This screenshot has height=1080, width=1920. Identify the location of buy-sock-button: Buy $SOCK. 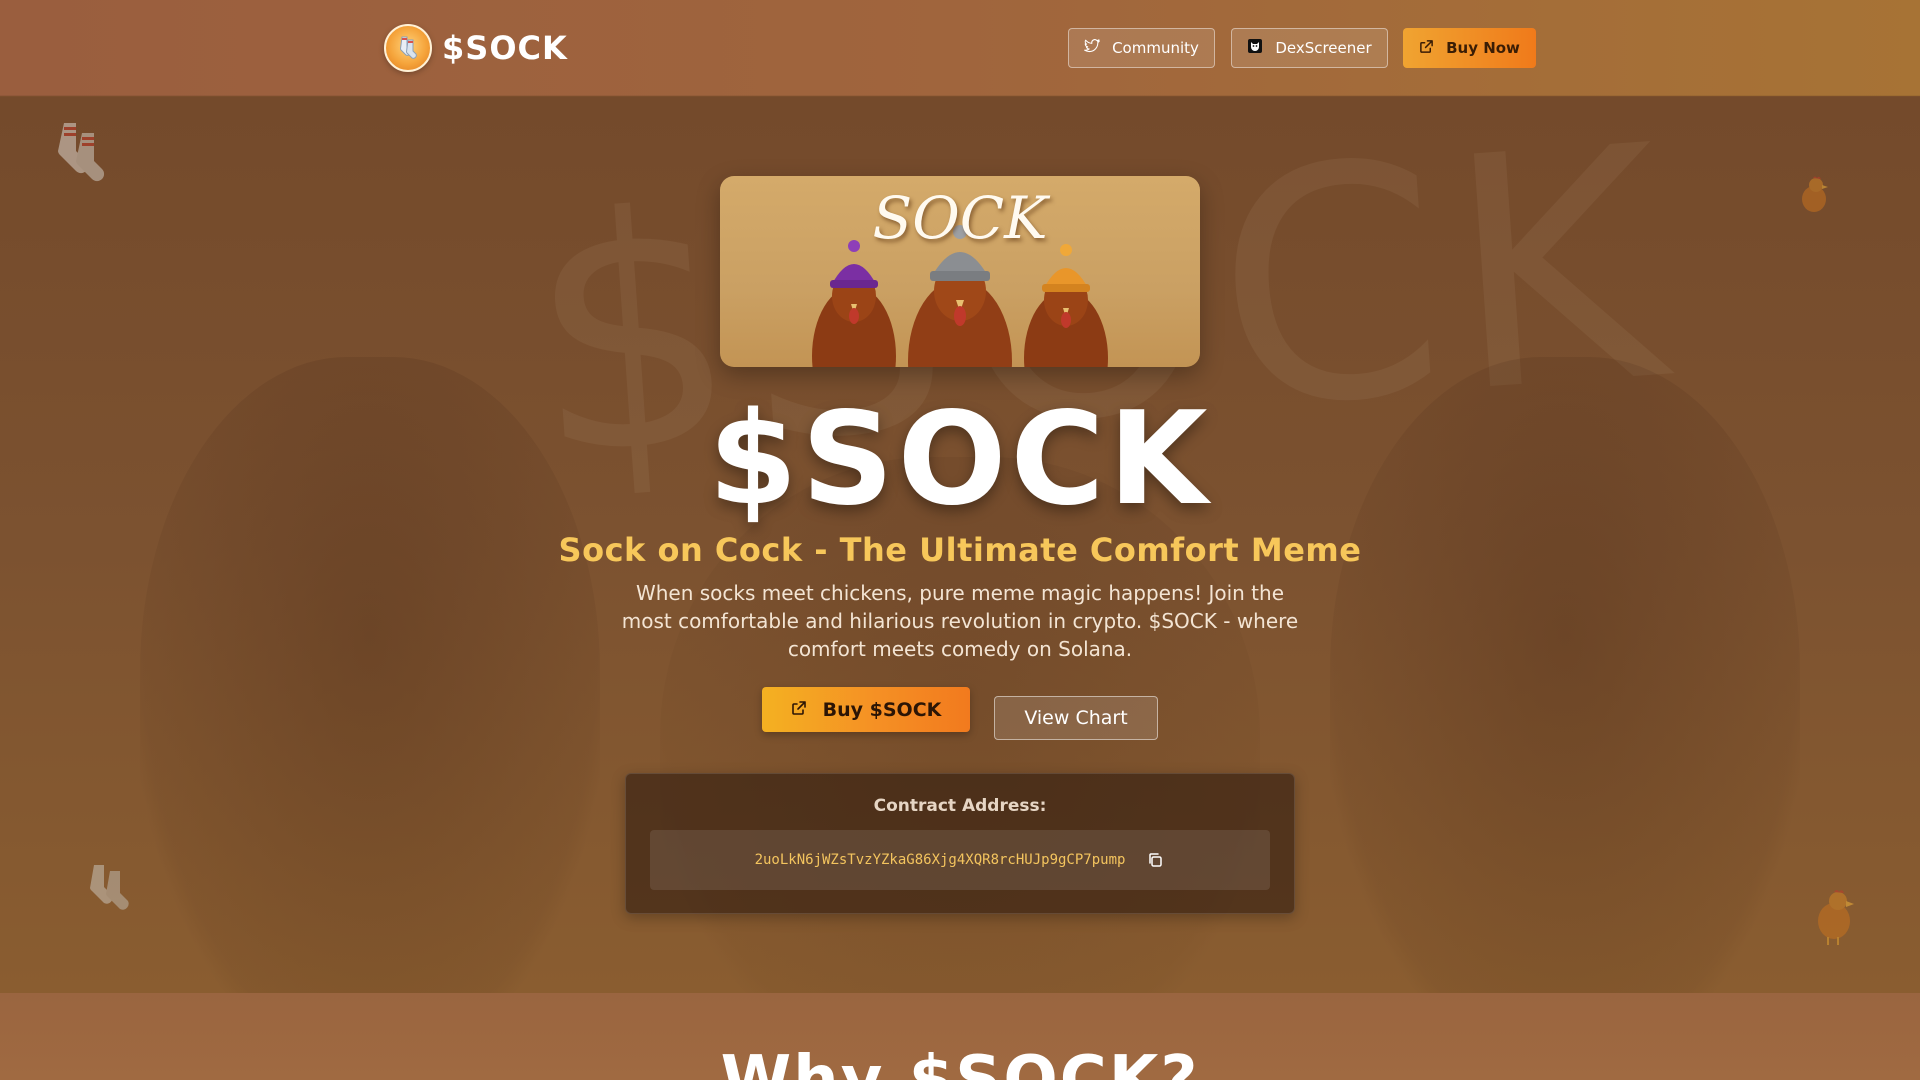
(866, 709).